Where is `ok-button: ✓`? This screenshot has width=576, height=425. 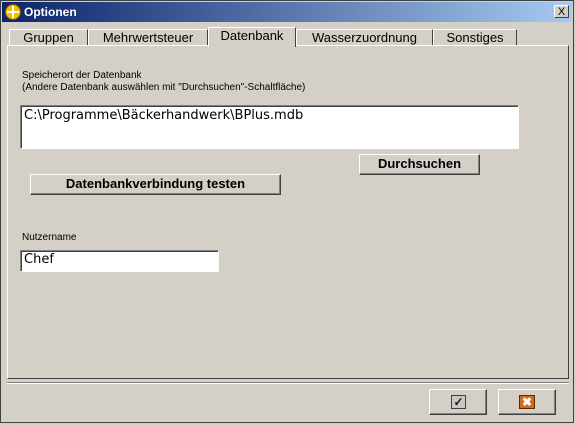
ok-button: ✓ is located at coordinates (458, 402).